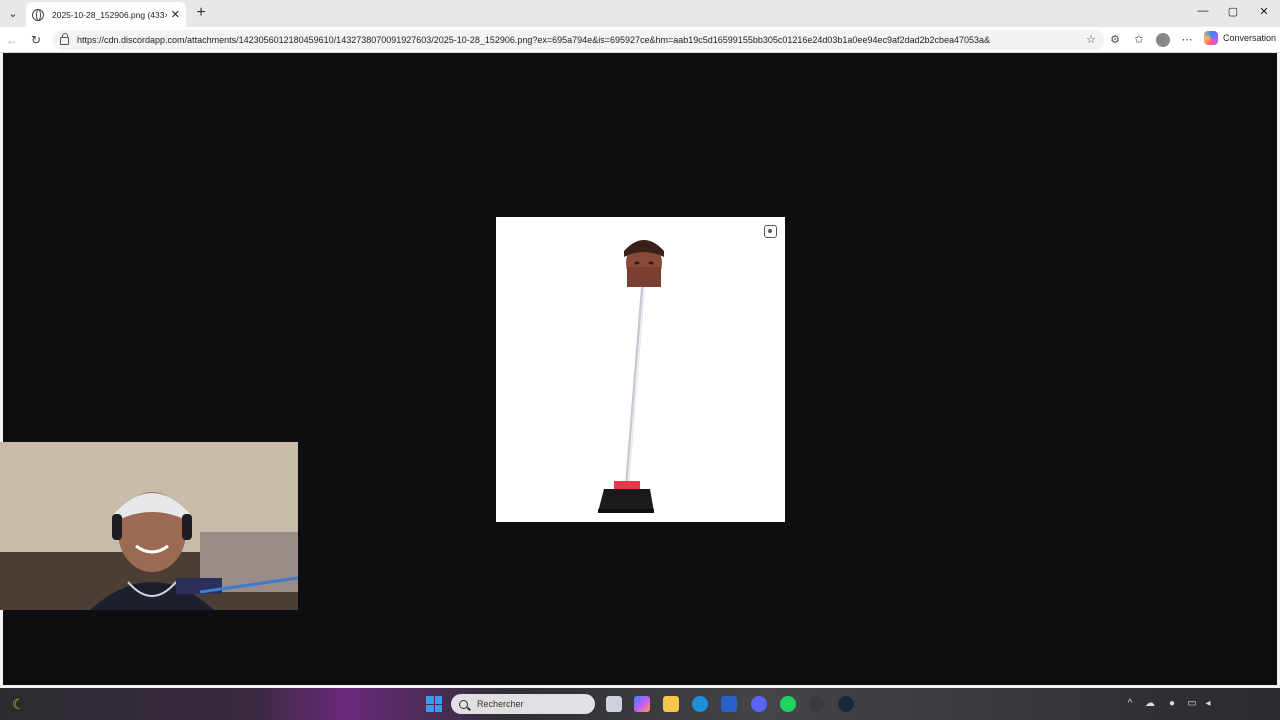 Image resolution: width=1280 pixels, height=720 pixels. I want to click on search-placeholder: Rechercher, so click(500, 704).